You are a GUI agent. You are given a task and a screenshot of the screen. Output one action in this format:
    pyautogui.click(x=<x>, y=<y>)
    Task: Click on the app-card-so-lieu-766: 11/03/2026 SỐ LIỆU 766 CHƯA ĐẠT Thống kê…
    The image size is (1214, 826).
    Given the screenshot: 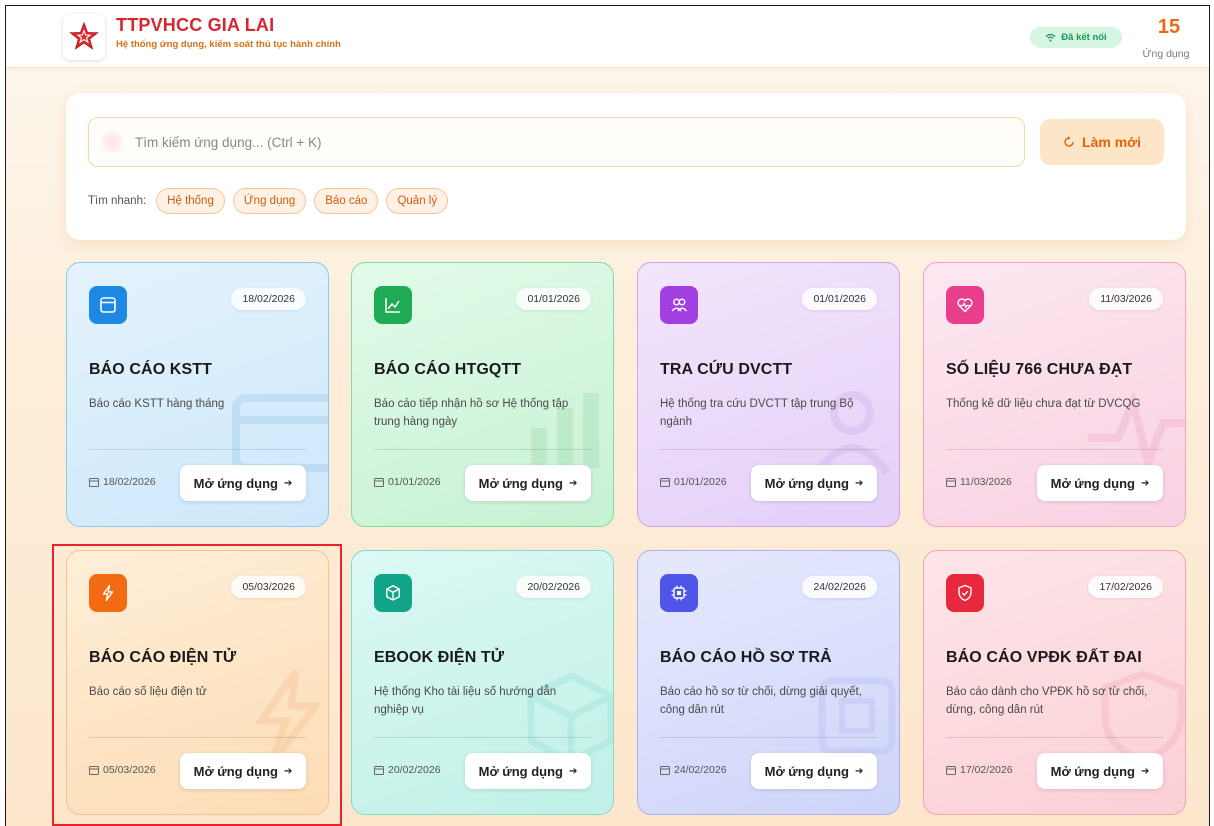 What is the action you would take?
    pyautogui.click(x=1054, y=394)
    